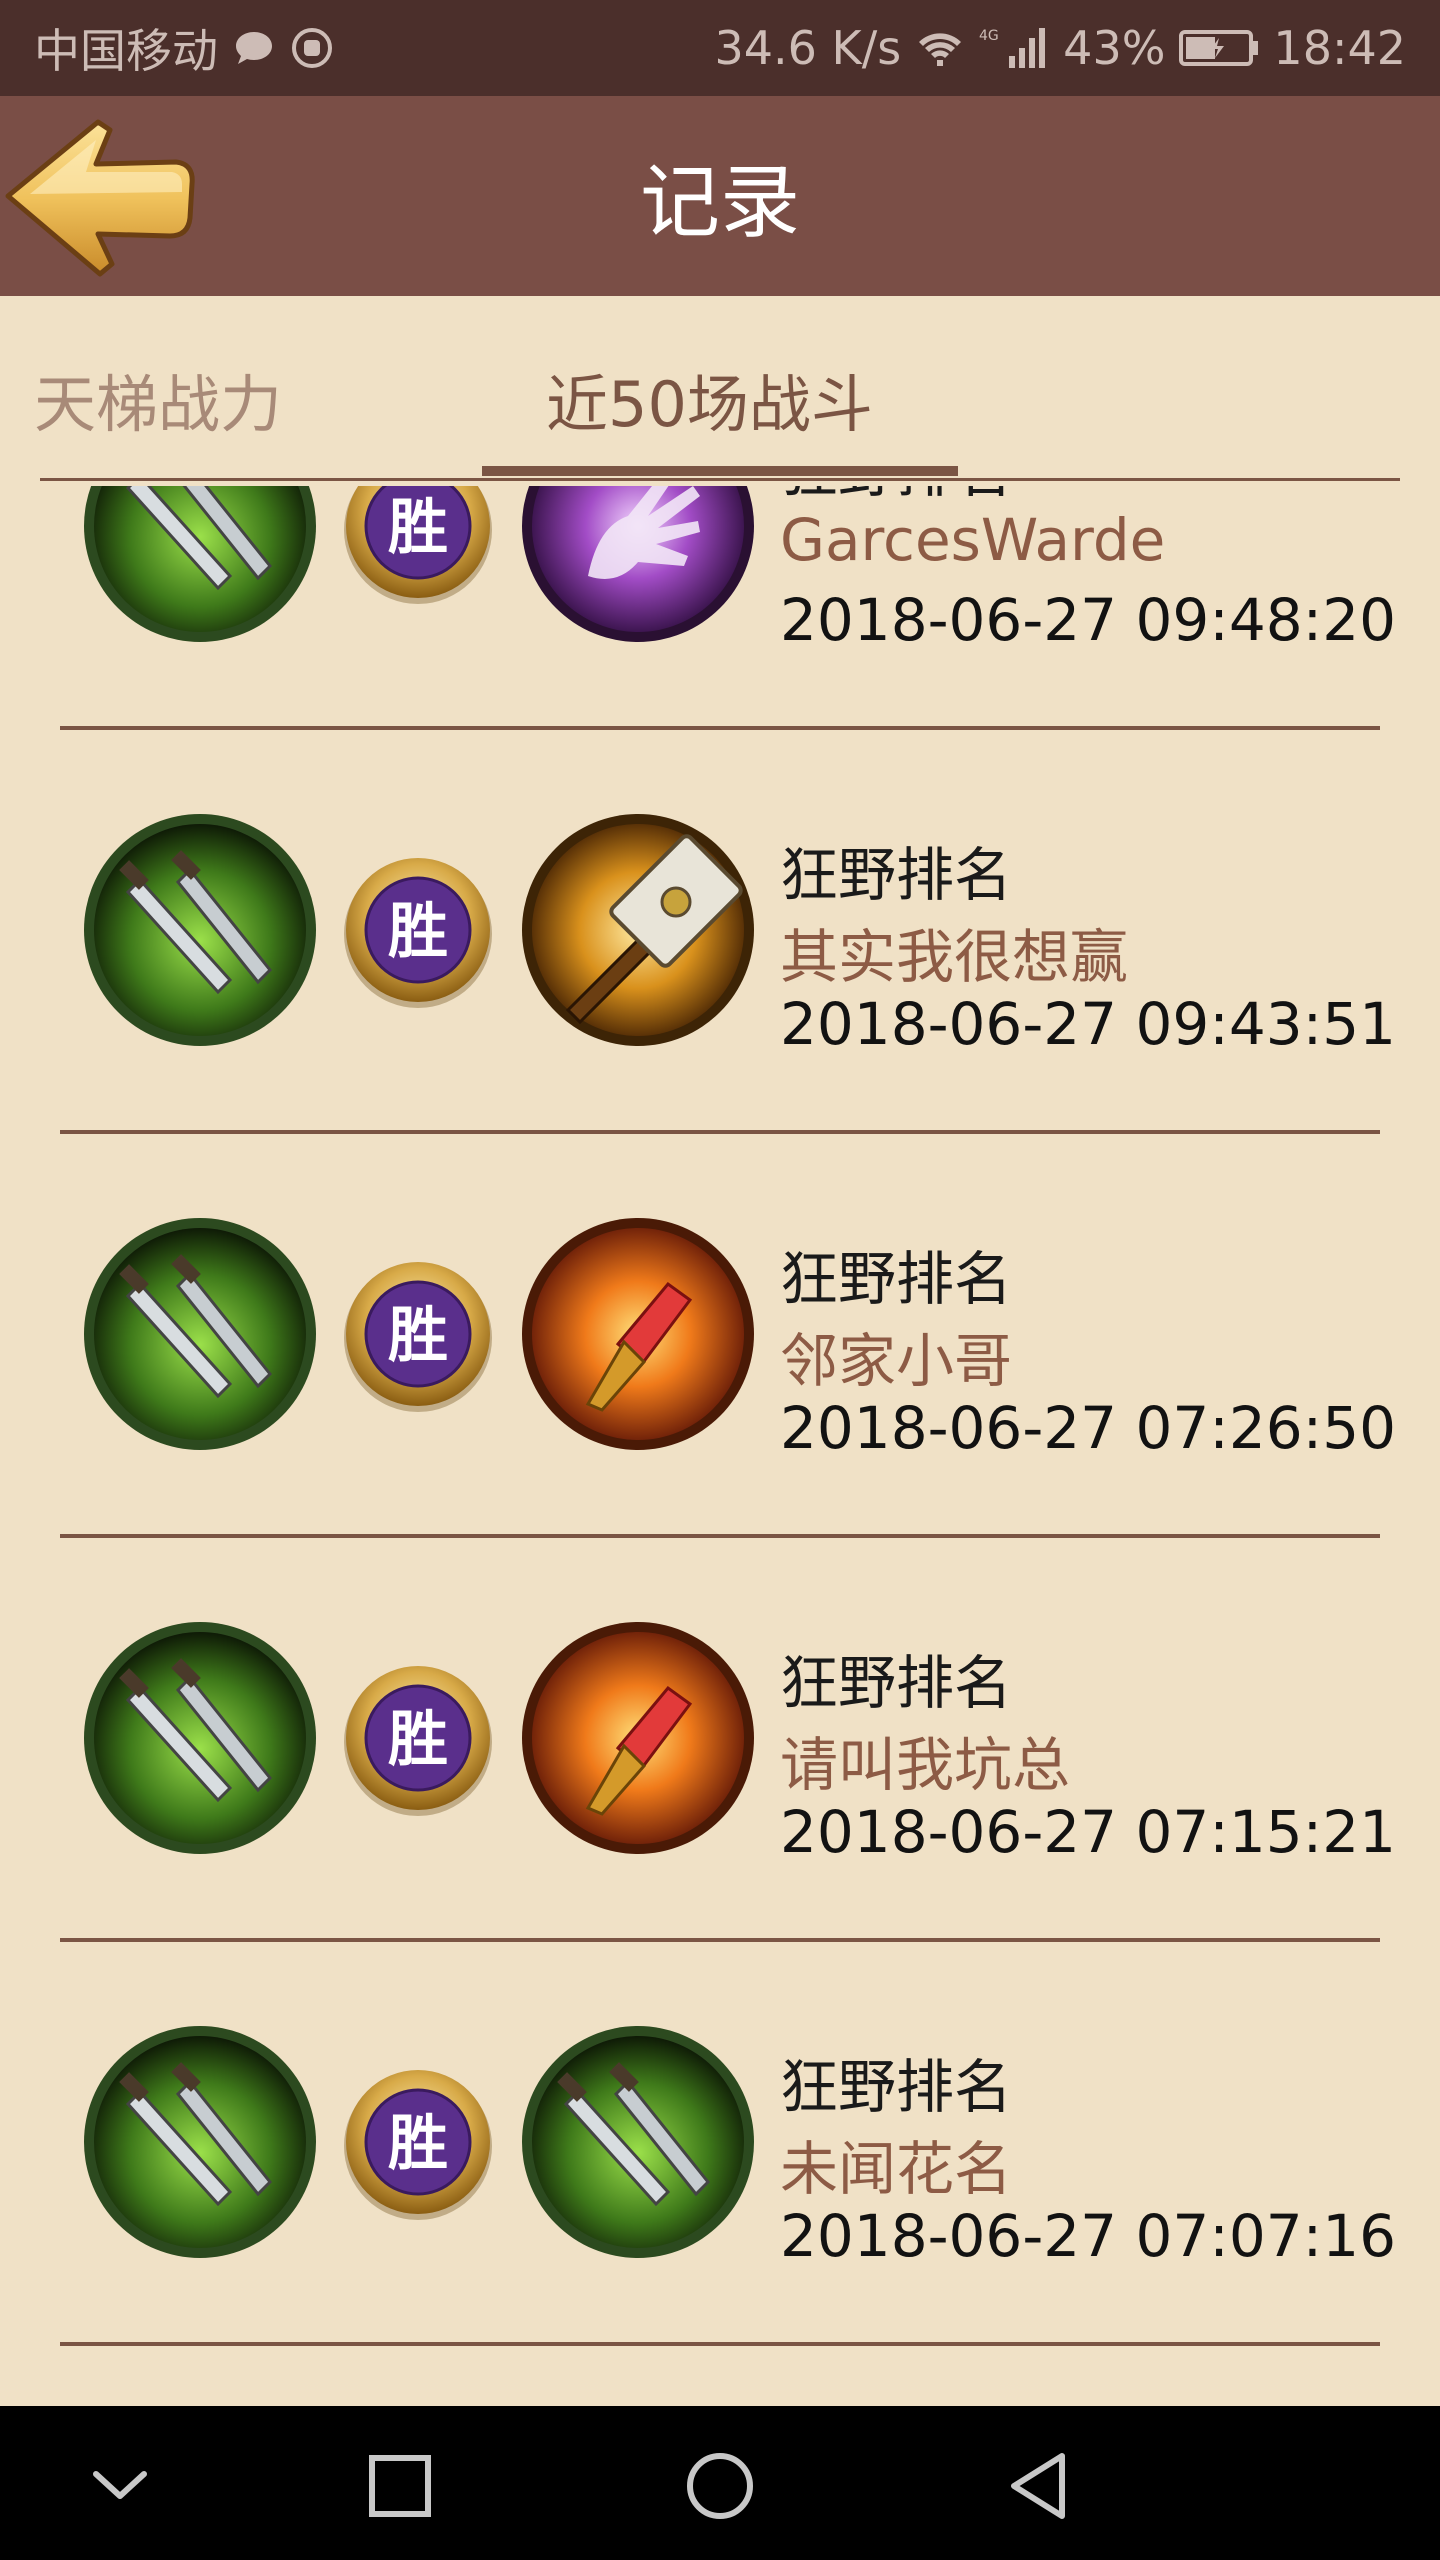 The width and height of the screenshot is (1440, 2560). Describe the element at coordinates (973, 540) in the screenshot. I see `opponent-name: GarcesWarde` at that location.